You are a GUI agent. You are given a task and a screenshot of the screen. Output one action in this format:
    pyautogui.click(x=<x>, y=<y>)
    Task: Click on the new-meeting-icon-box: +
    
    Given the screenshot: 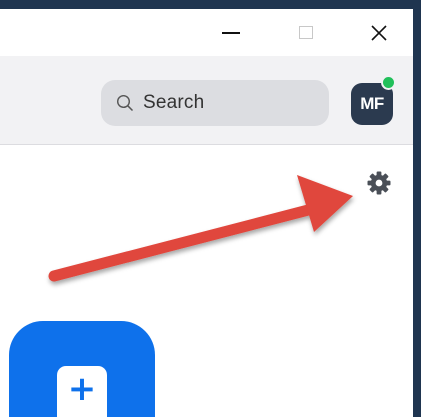 What is the action you would take?
    pyautogui.click(x=82, y=391)
    